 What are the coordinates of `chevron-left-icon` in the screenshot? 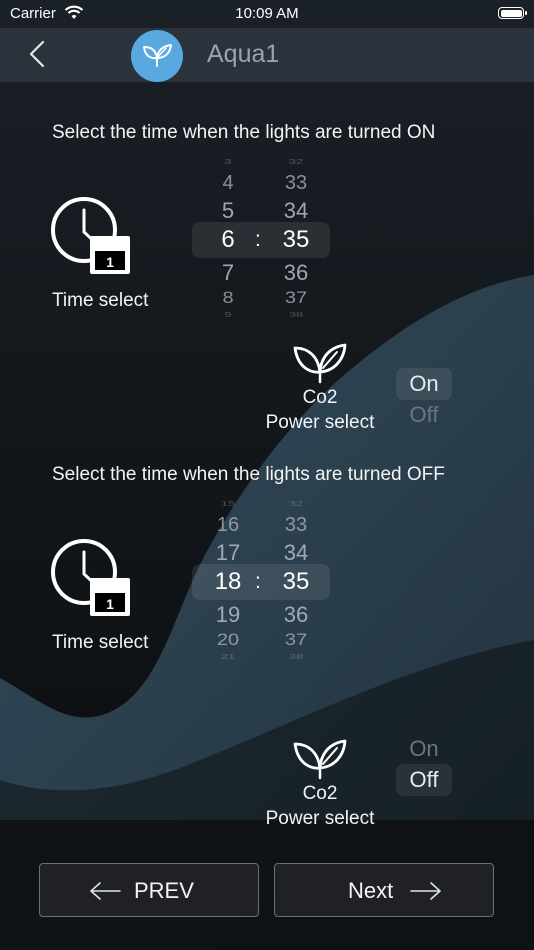 It's located at (37, 54).